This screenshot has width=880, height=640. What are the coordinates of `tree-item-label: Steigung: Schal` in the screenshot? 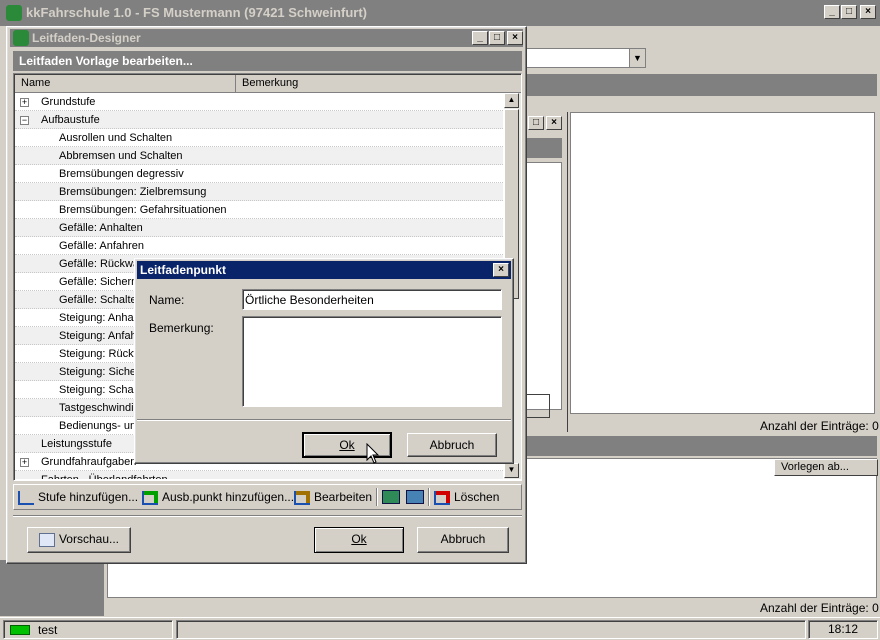 It's located at (98, 390).